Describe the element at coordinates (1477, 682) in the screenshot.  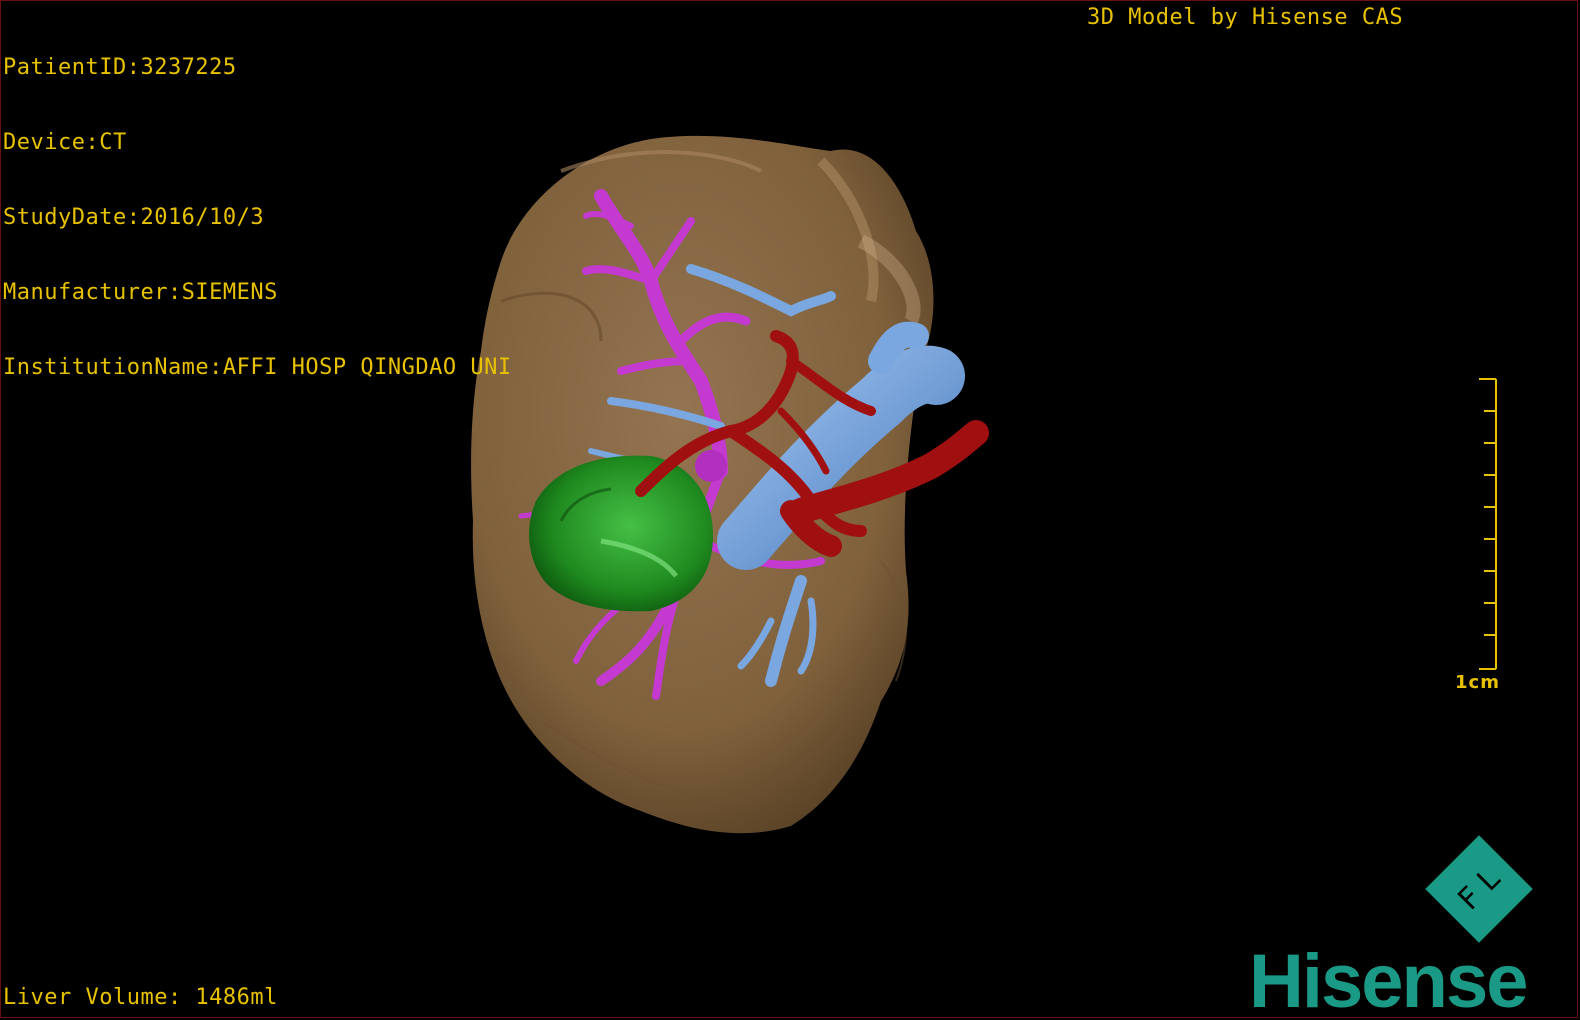
I see `scale-bar-label: 1cm` at that location.